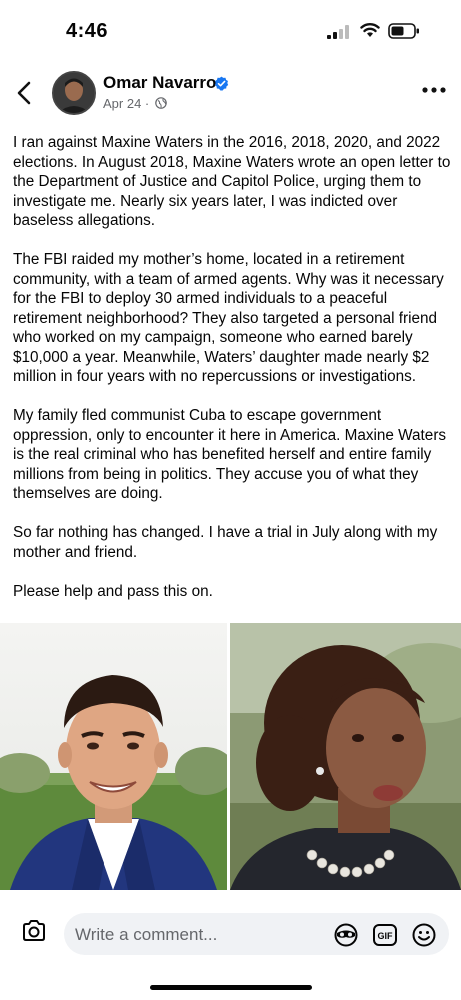 The width and height of the screenshot is (461, 1000). Describe the element at coordinates (231, 987) in the screenshot. I see `home-indicator` at that location.